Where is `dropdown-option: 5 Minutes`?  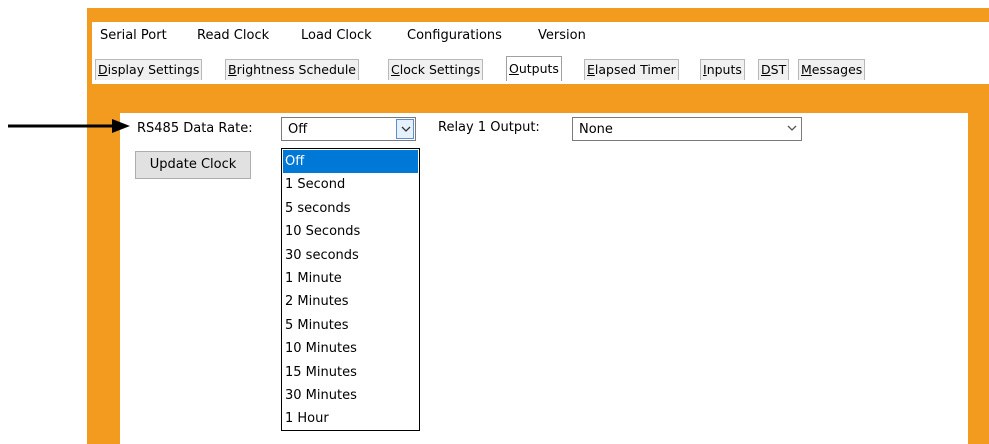
dropdown-option: 5 Minutes is located at coordinates (350, 325).